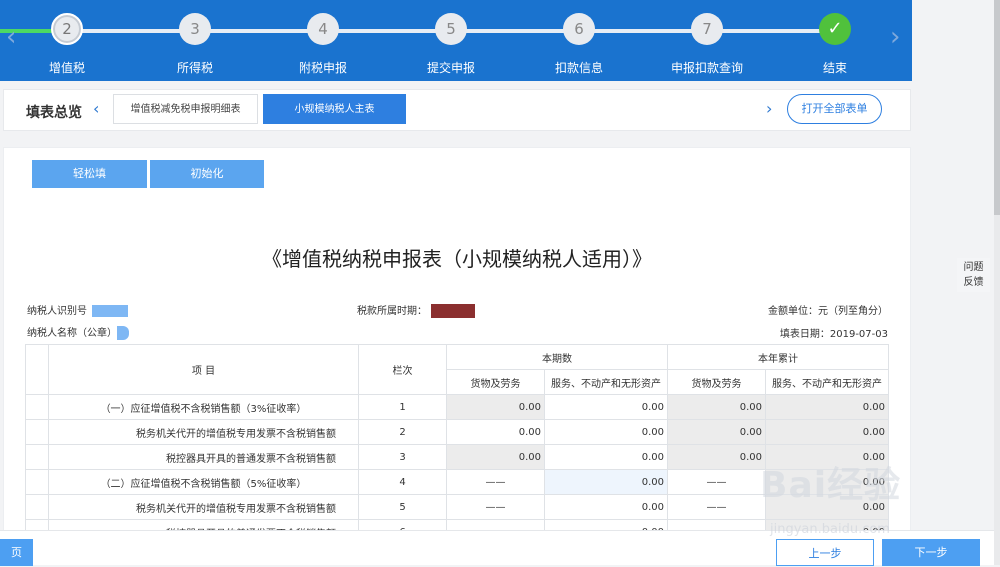  What do you see at coordinates (457, 259) in the screenshot?
I see `form-title: 《增值税纳税申报表（小规模纳税人适用）》` at bounding box center [457, 259].